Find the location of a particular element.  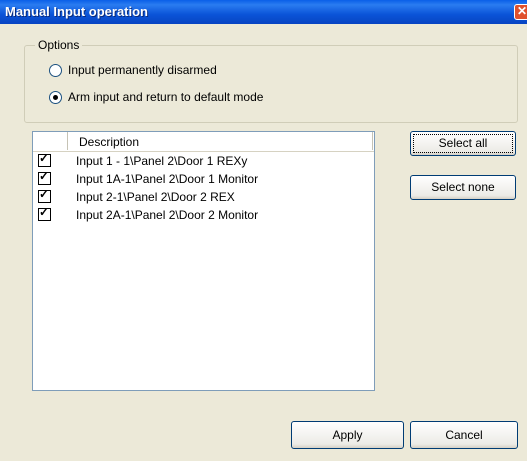

close-icon: ✕ is located at coordinates (522, 11).